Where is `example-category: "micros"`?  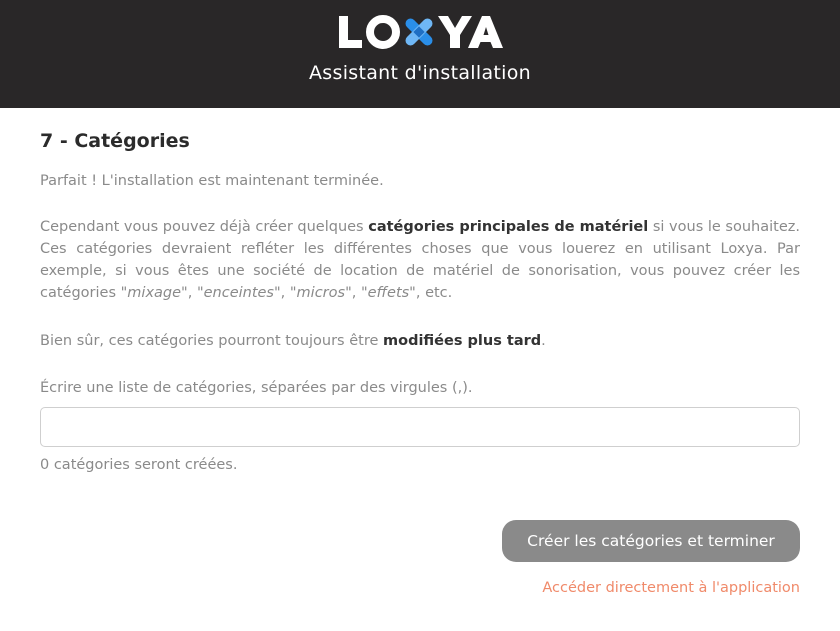
example-category: "micros" is located at coordinates (320, 293).